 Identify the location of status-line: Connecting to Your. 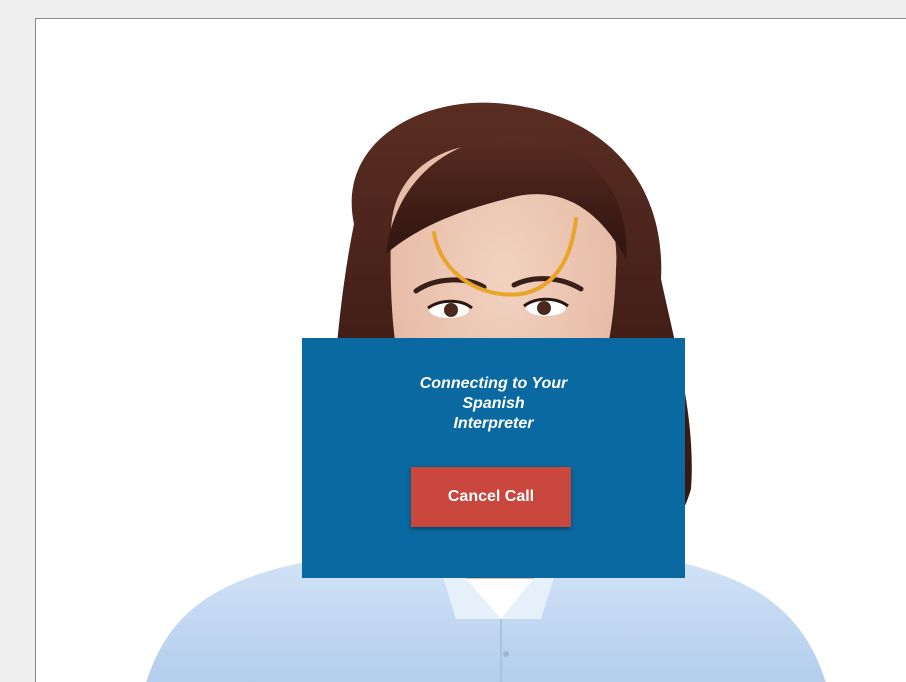
(493, 383).